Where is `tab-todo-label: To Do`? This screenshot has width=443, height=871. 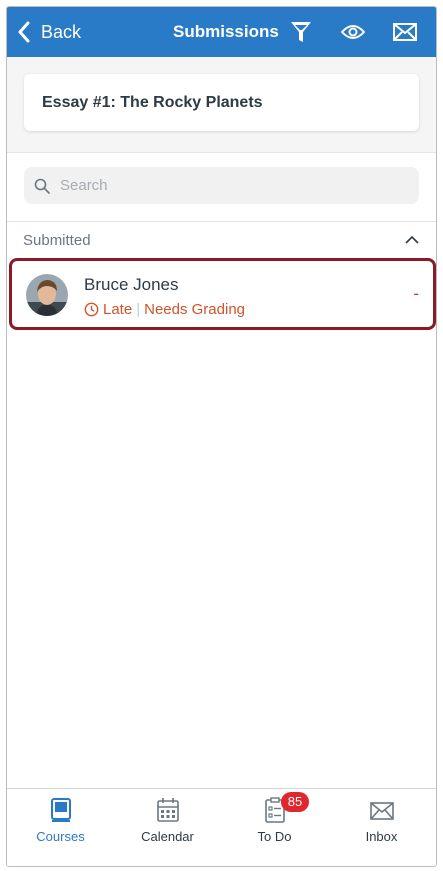
tab-todo-label: To Do is located at coordinates (274, 836).